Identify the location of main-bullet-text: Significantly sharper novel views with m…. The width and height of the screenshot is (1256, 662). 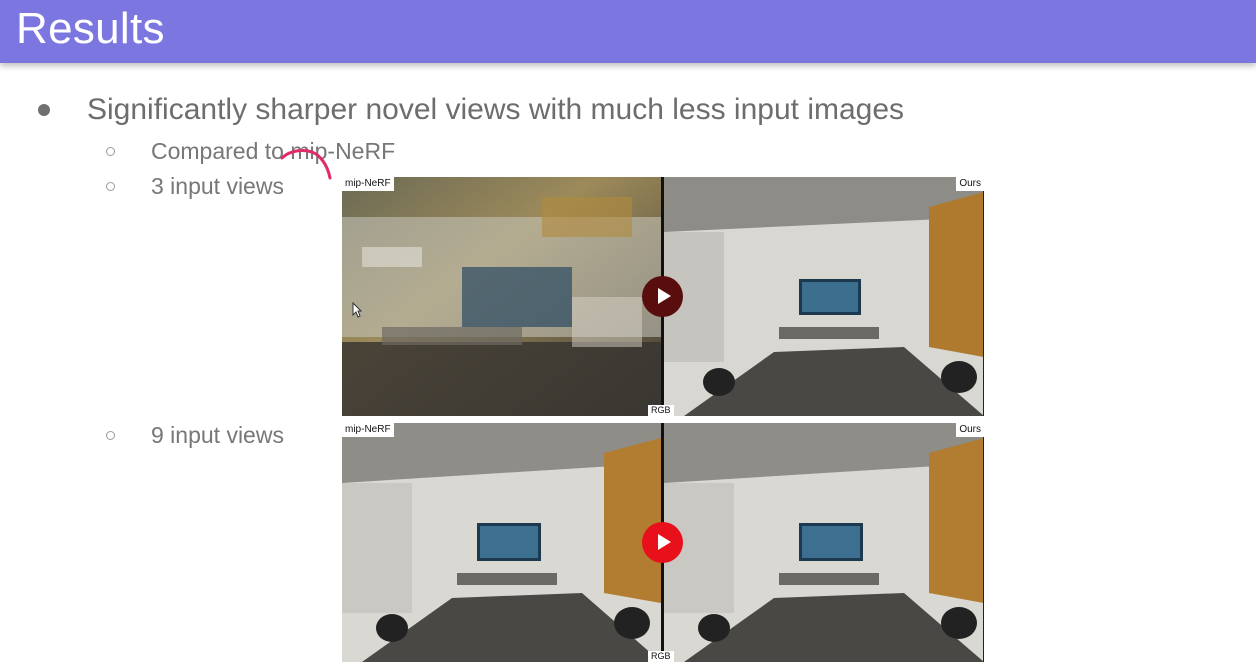
(496, 109).